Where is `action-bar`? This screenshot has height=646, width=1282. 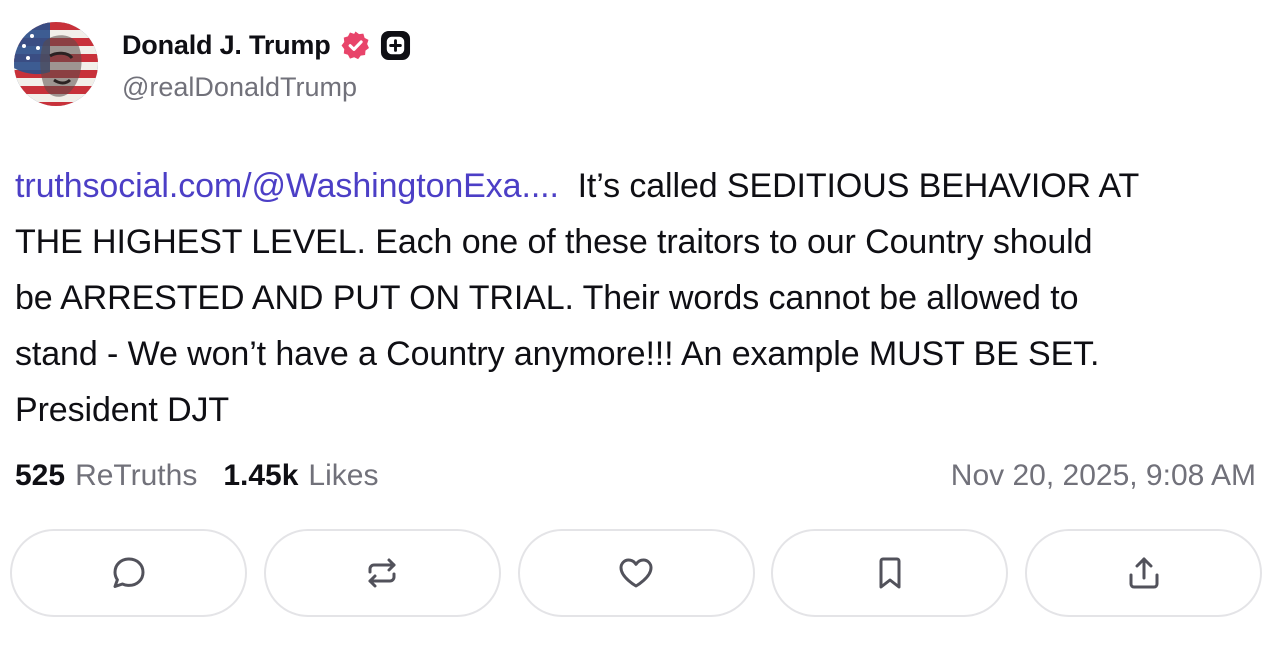 action-bar is located at coordinates (636, 573).